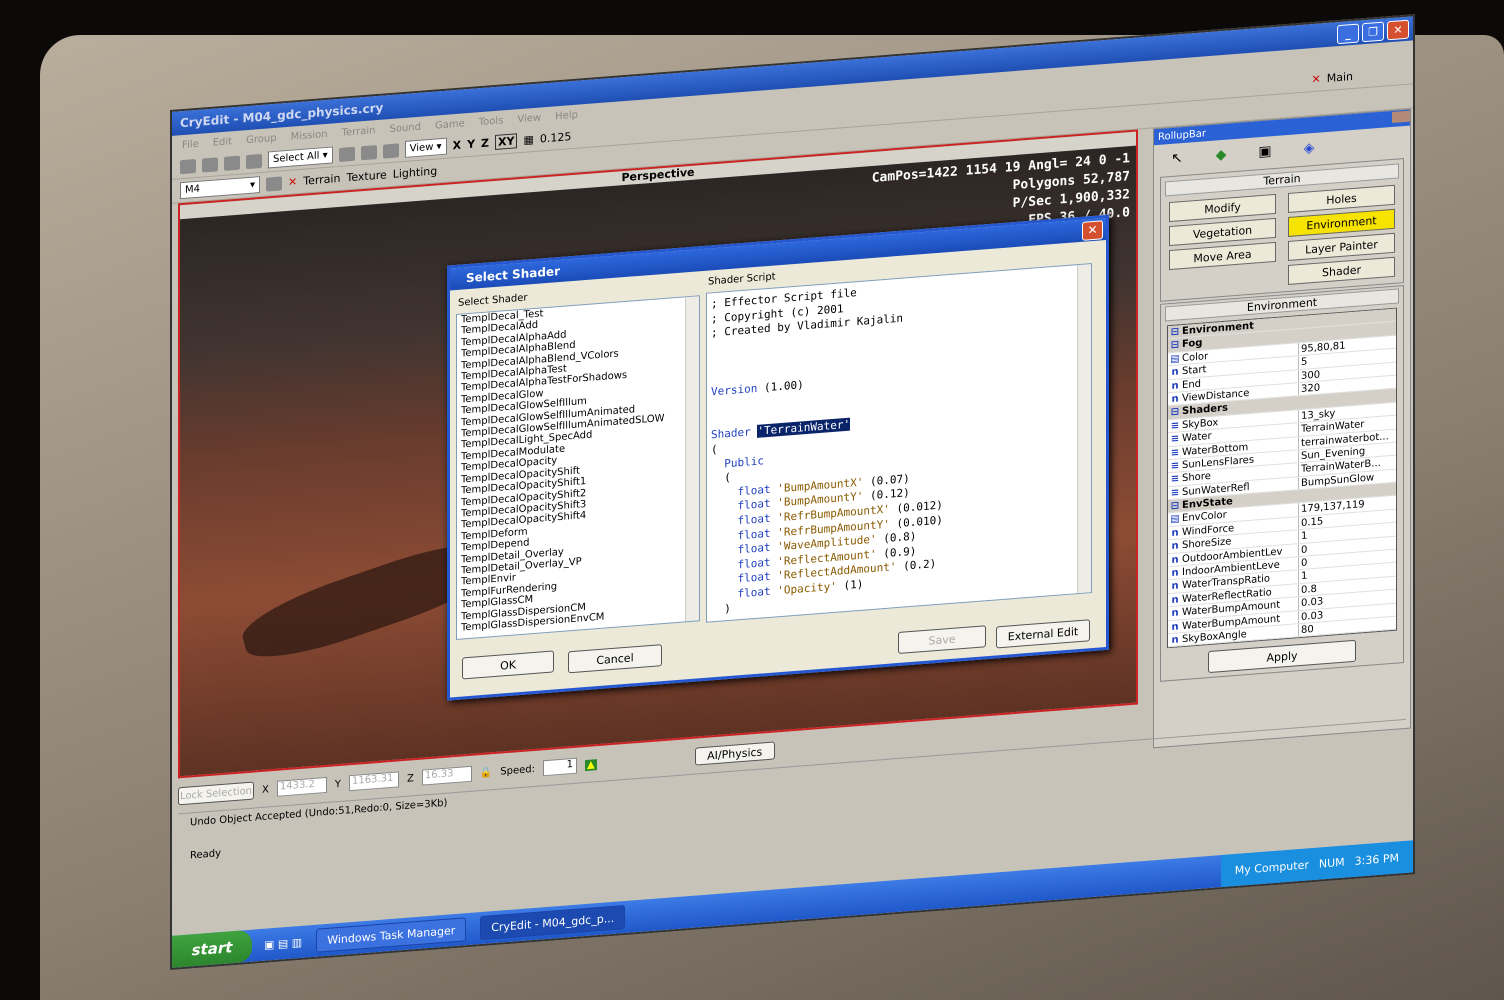  What do you see at coordinates (491, 121) in the screenshot?
I see `menu-item-tools: Tools` at bounding box center [491, 121].